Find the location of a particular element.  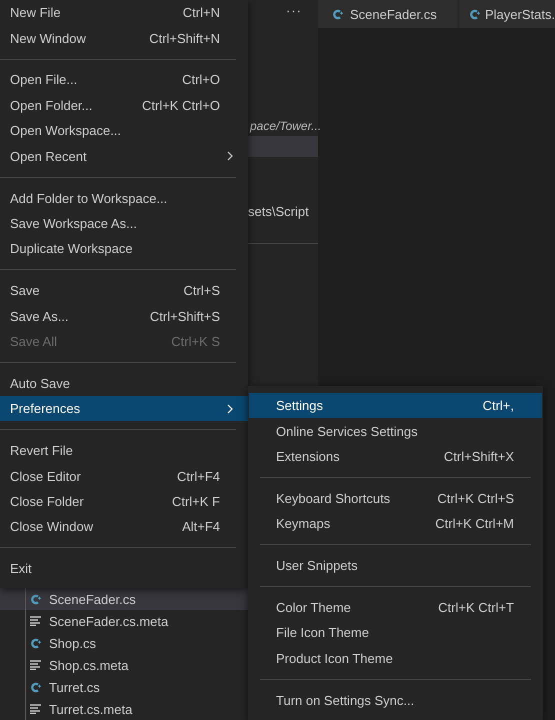

menu-item: Close Editor Ctrl+F4 is located at coordinates (124, 476).